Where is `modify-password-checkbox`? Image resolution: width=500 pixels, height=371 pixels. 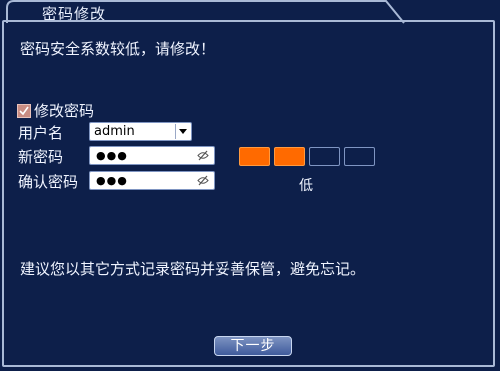 modify-password-checkbox is located at coordinates (24, 110).